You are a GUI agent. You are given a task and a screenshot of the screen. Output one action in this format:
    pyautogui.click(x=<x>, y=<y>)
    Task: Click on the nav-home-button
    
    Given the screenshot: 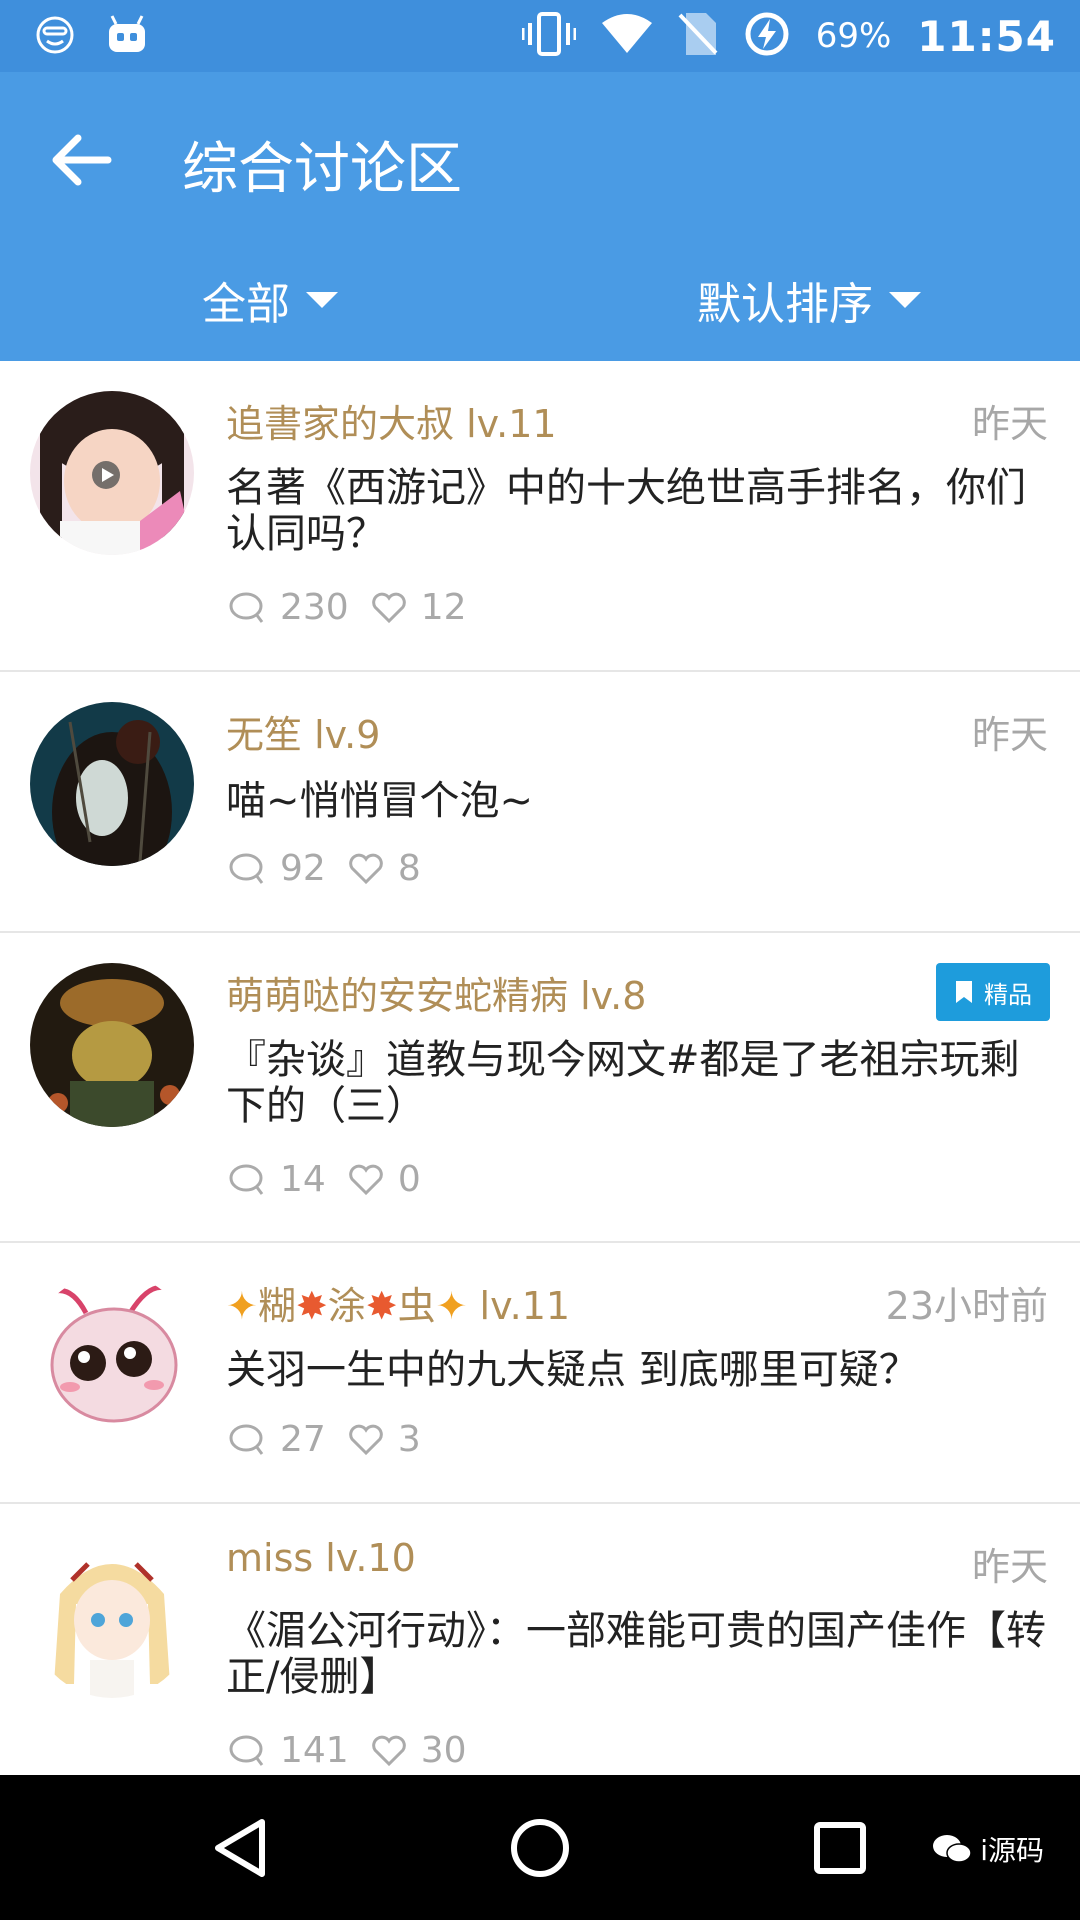 What is the action you would take?
    pyautogui.click(x=540, y=1847)
    